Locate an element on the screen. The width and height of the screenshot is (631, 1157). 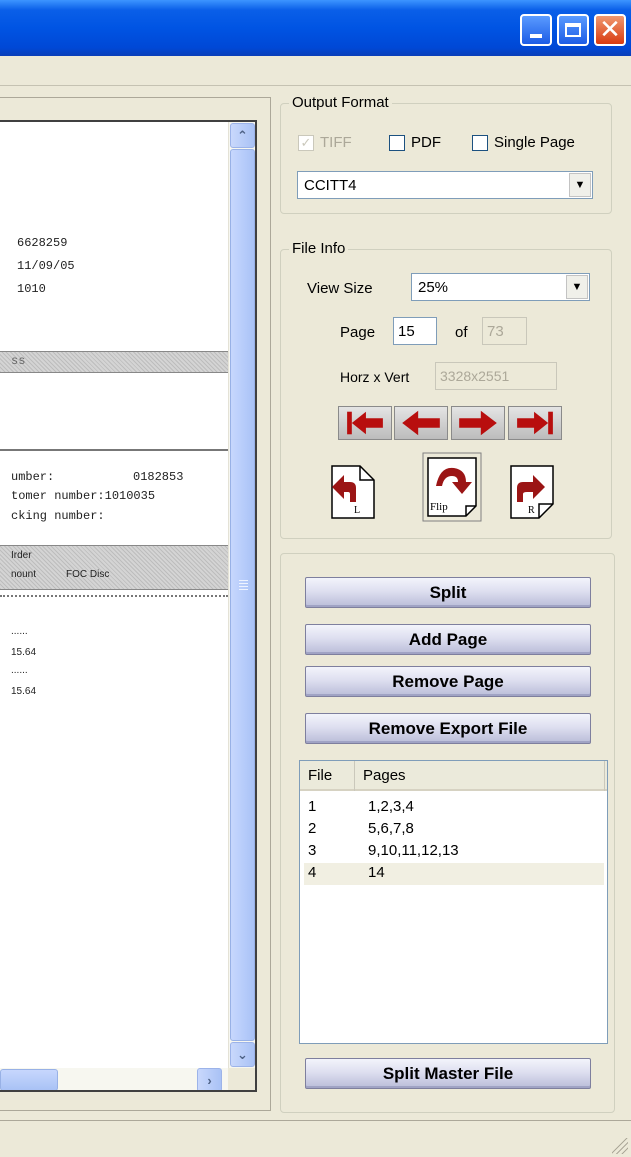
close-icon: ✕ is located at coordinates (610, 30).